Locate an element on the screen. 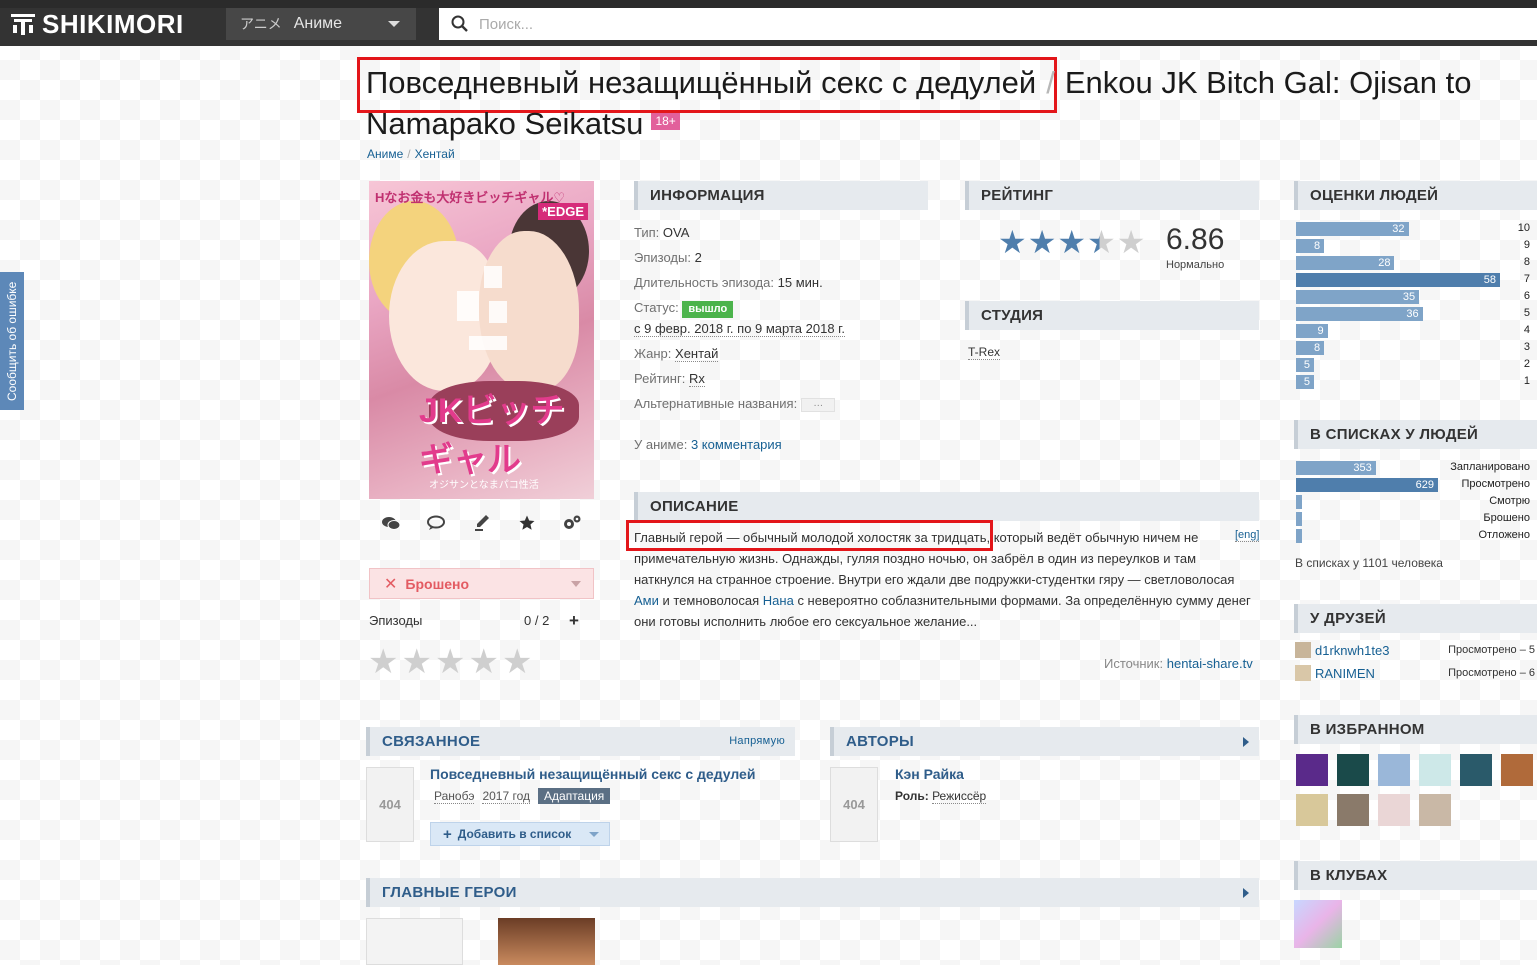 This screenshot has width=1537, height=965. info-key: У аниме: is located at coordinates (661, 444).